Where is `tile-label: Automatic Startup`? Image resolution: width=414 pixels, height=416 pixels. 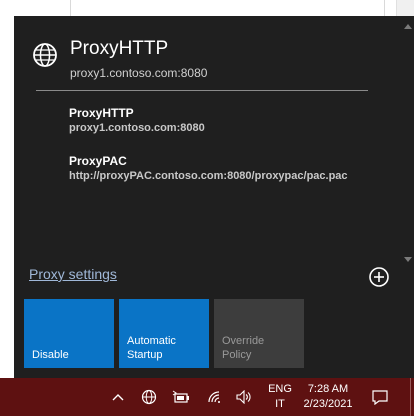
tile-label: Automatic Startup is located at coordinates (151, 348).